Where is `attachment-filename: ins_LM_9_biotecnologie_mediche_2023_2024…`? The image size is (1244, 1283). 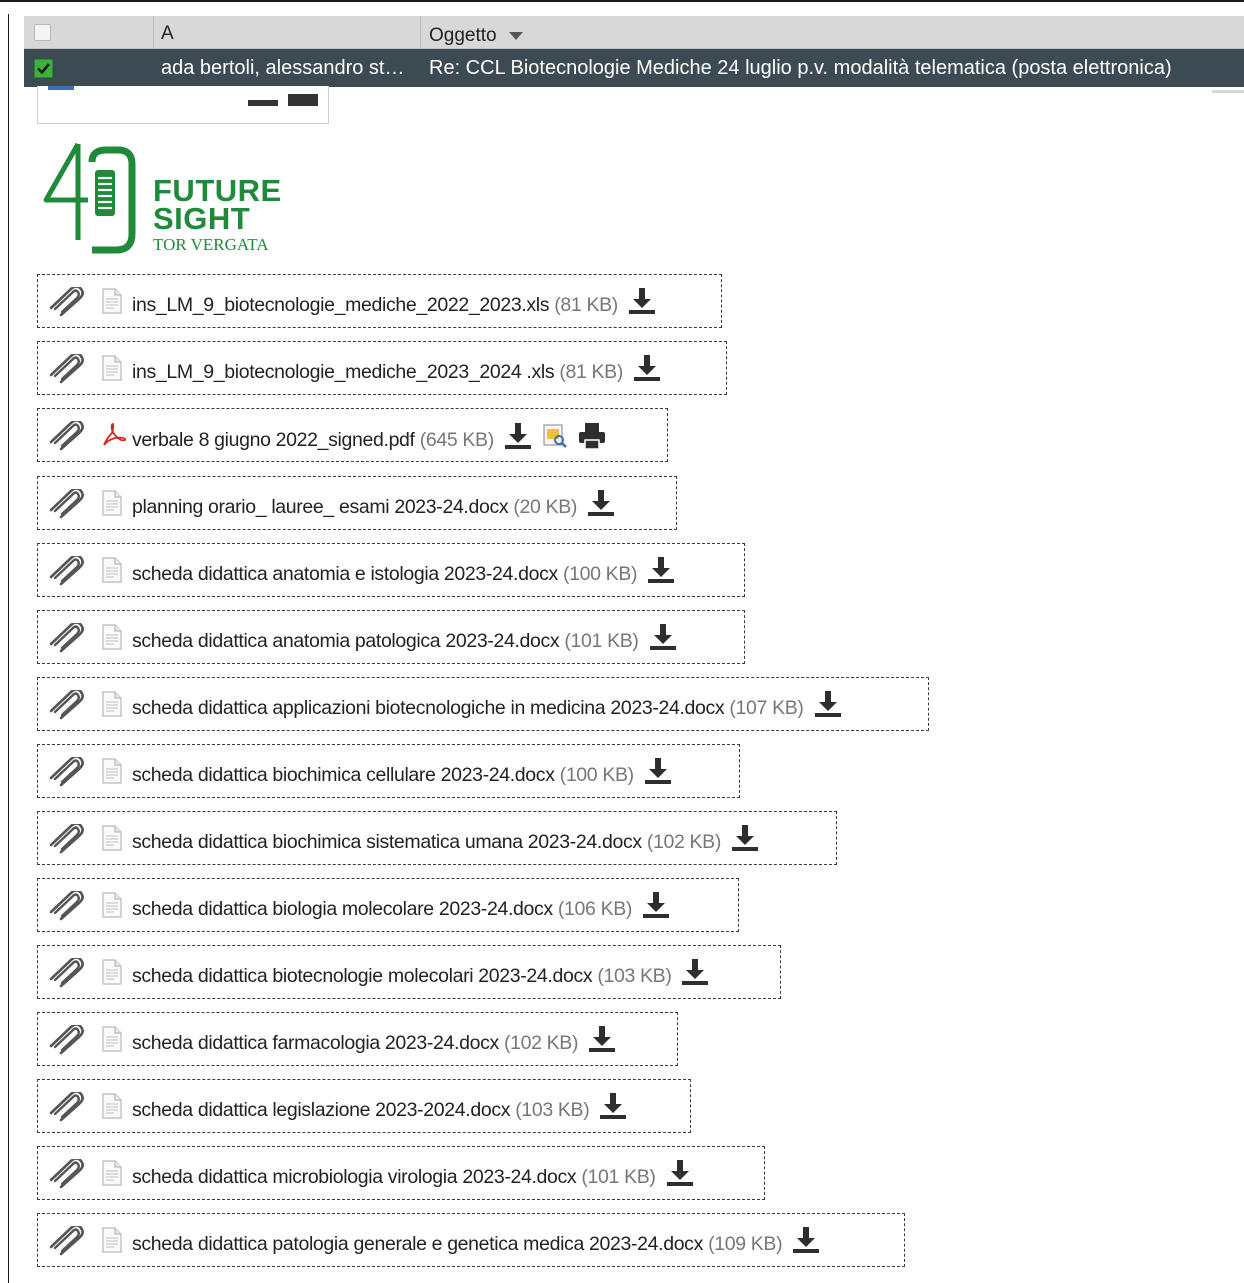 attachment-filename: ins_LM_9_biotecnologie_mediche_2023_2024… is located at coordinates (343, 372).